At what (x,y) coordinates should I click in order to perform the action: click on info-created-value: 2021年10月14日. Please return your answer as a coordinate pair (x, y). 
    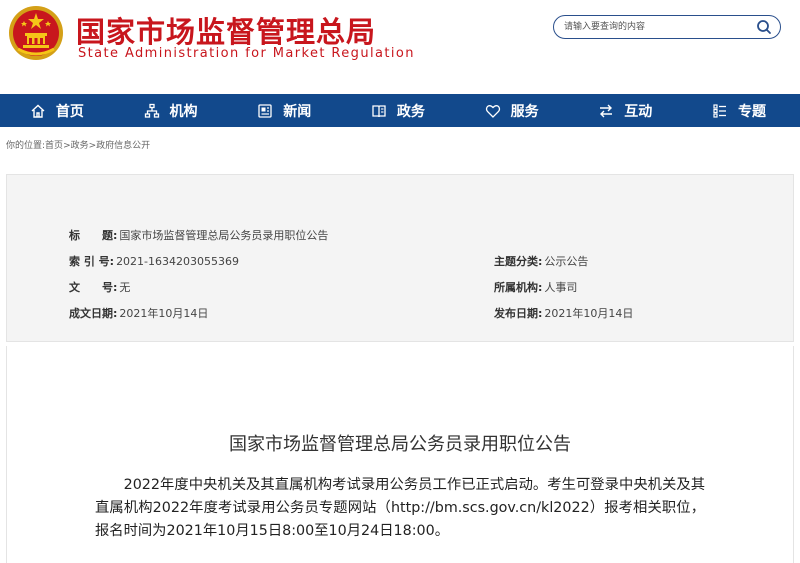
    Looking at the image, I should click on (164, 313).